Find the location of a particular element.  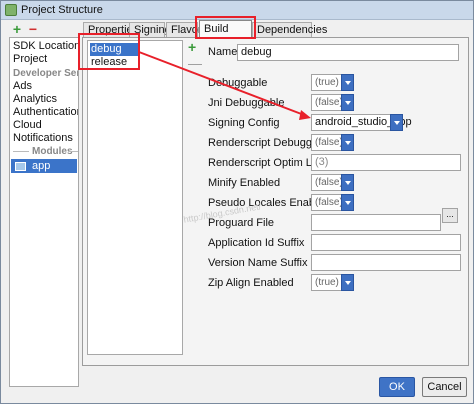

debuggable-dropdown: (true) is located at coordinates (332, 82).